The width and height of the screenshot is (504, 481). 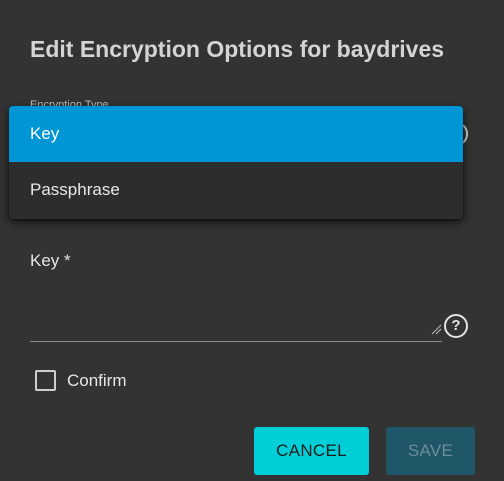 I want to click on dropdown-option-key: Key, so click(x=236, y=134).